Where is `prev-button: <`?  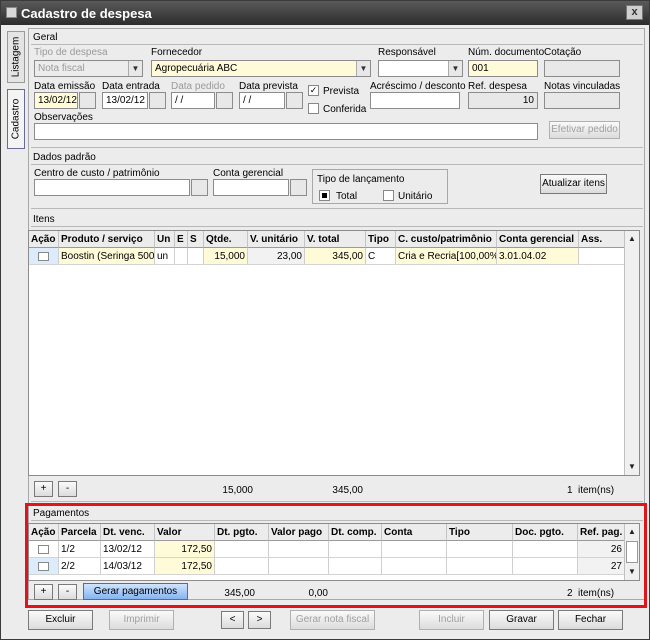 prev-button: < is located at coordinates (232, 620).